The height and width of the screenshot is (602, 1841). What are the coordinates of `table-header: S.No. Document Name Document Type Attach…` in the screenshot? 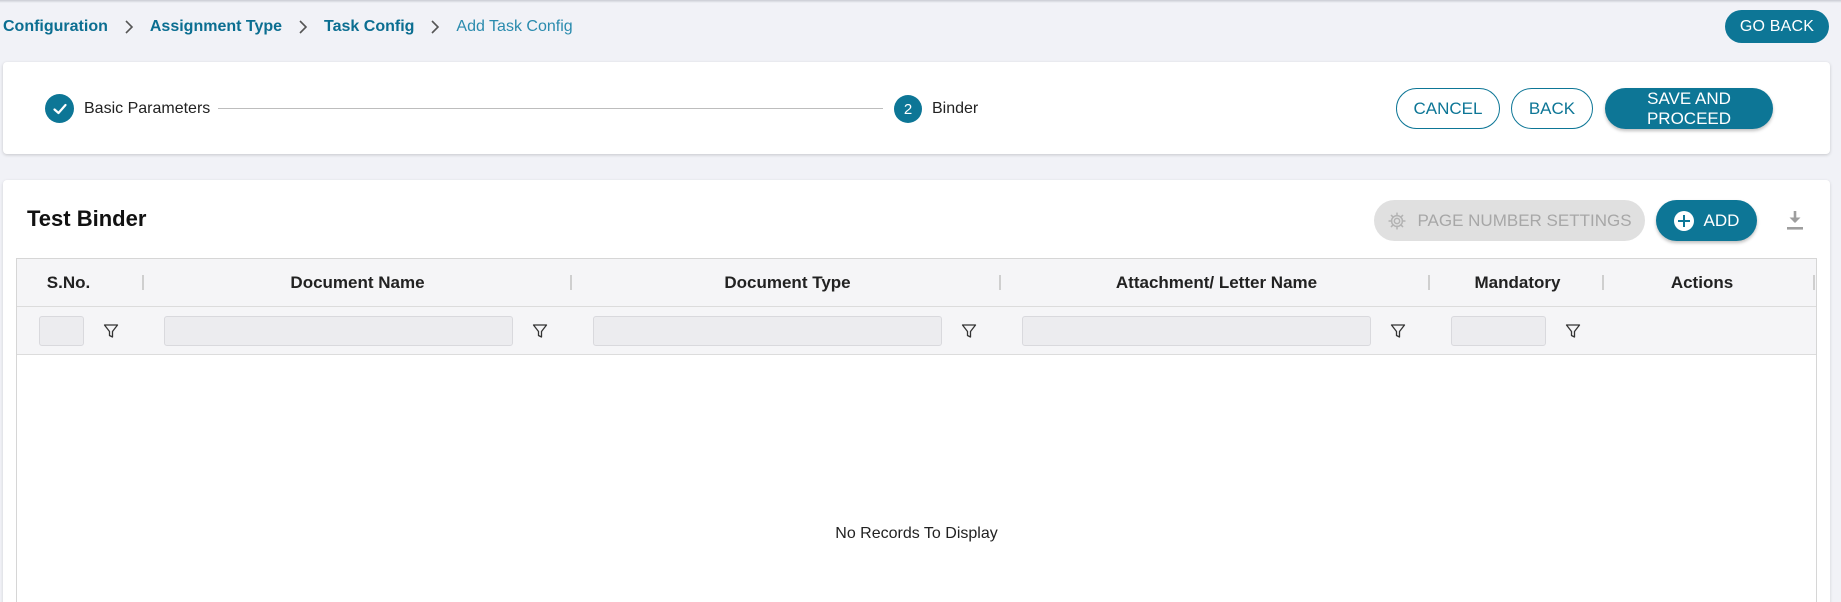 It's located at (916, 283).